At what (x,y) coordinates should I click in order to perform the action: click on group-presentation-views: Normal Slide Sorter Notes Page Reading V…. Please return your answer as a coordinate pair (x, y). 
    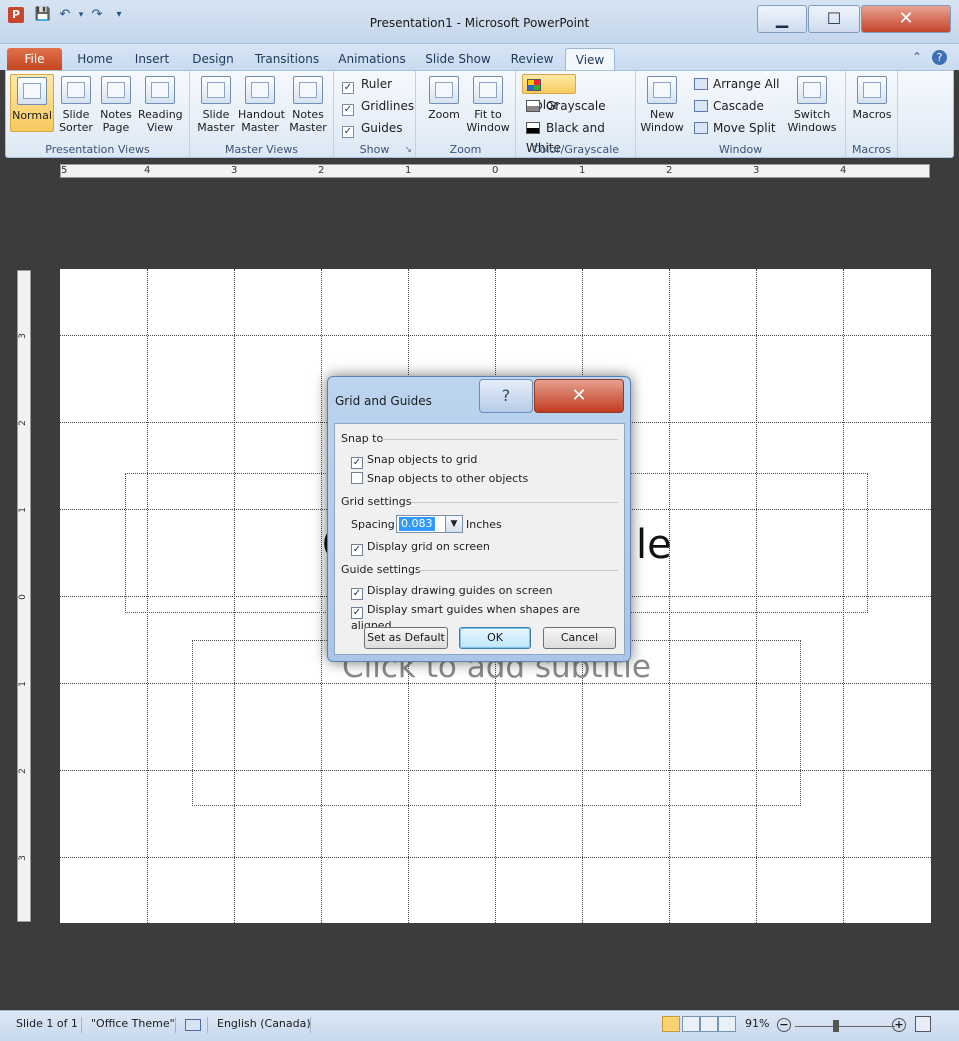
    Looking at the image, I should click on (98, 114).